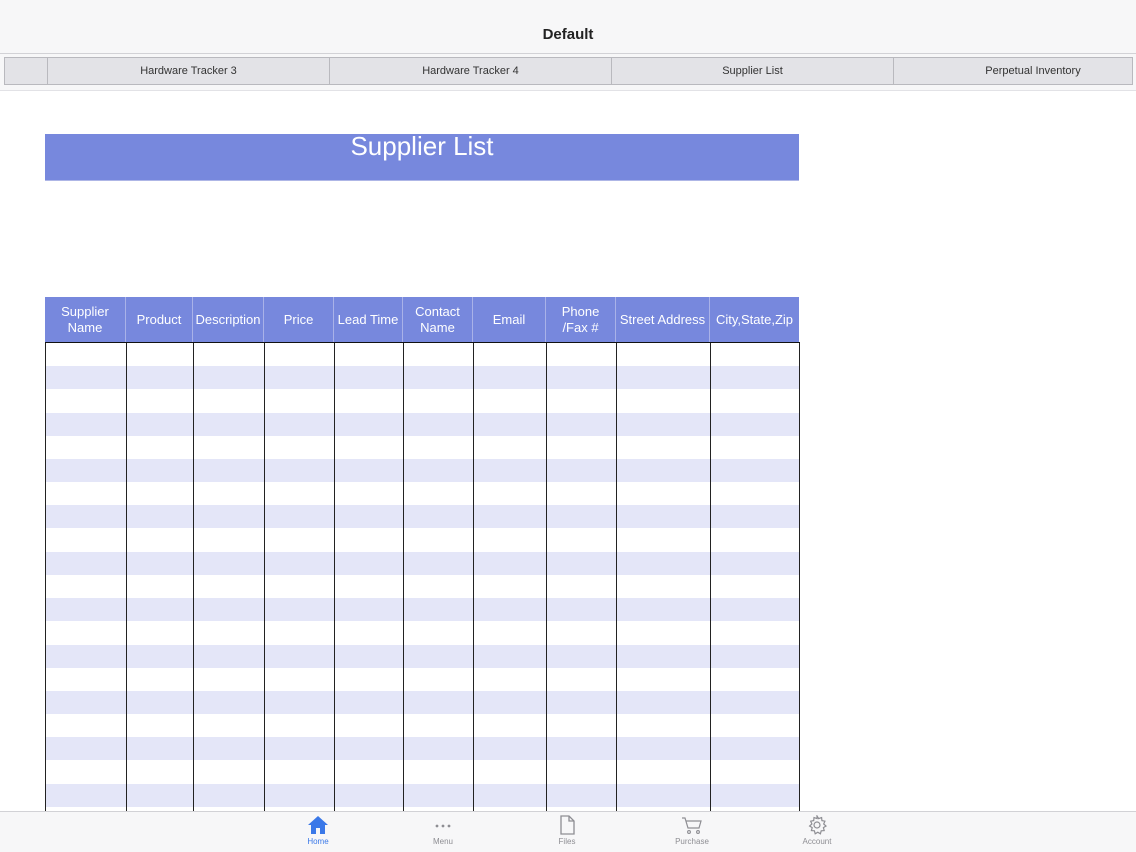 This screenshot has width=1136, height=852. I want to click on nav-account: Account, so click(817, 833).